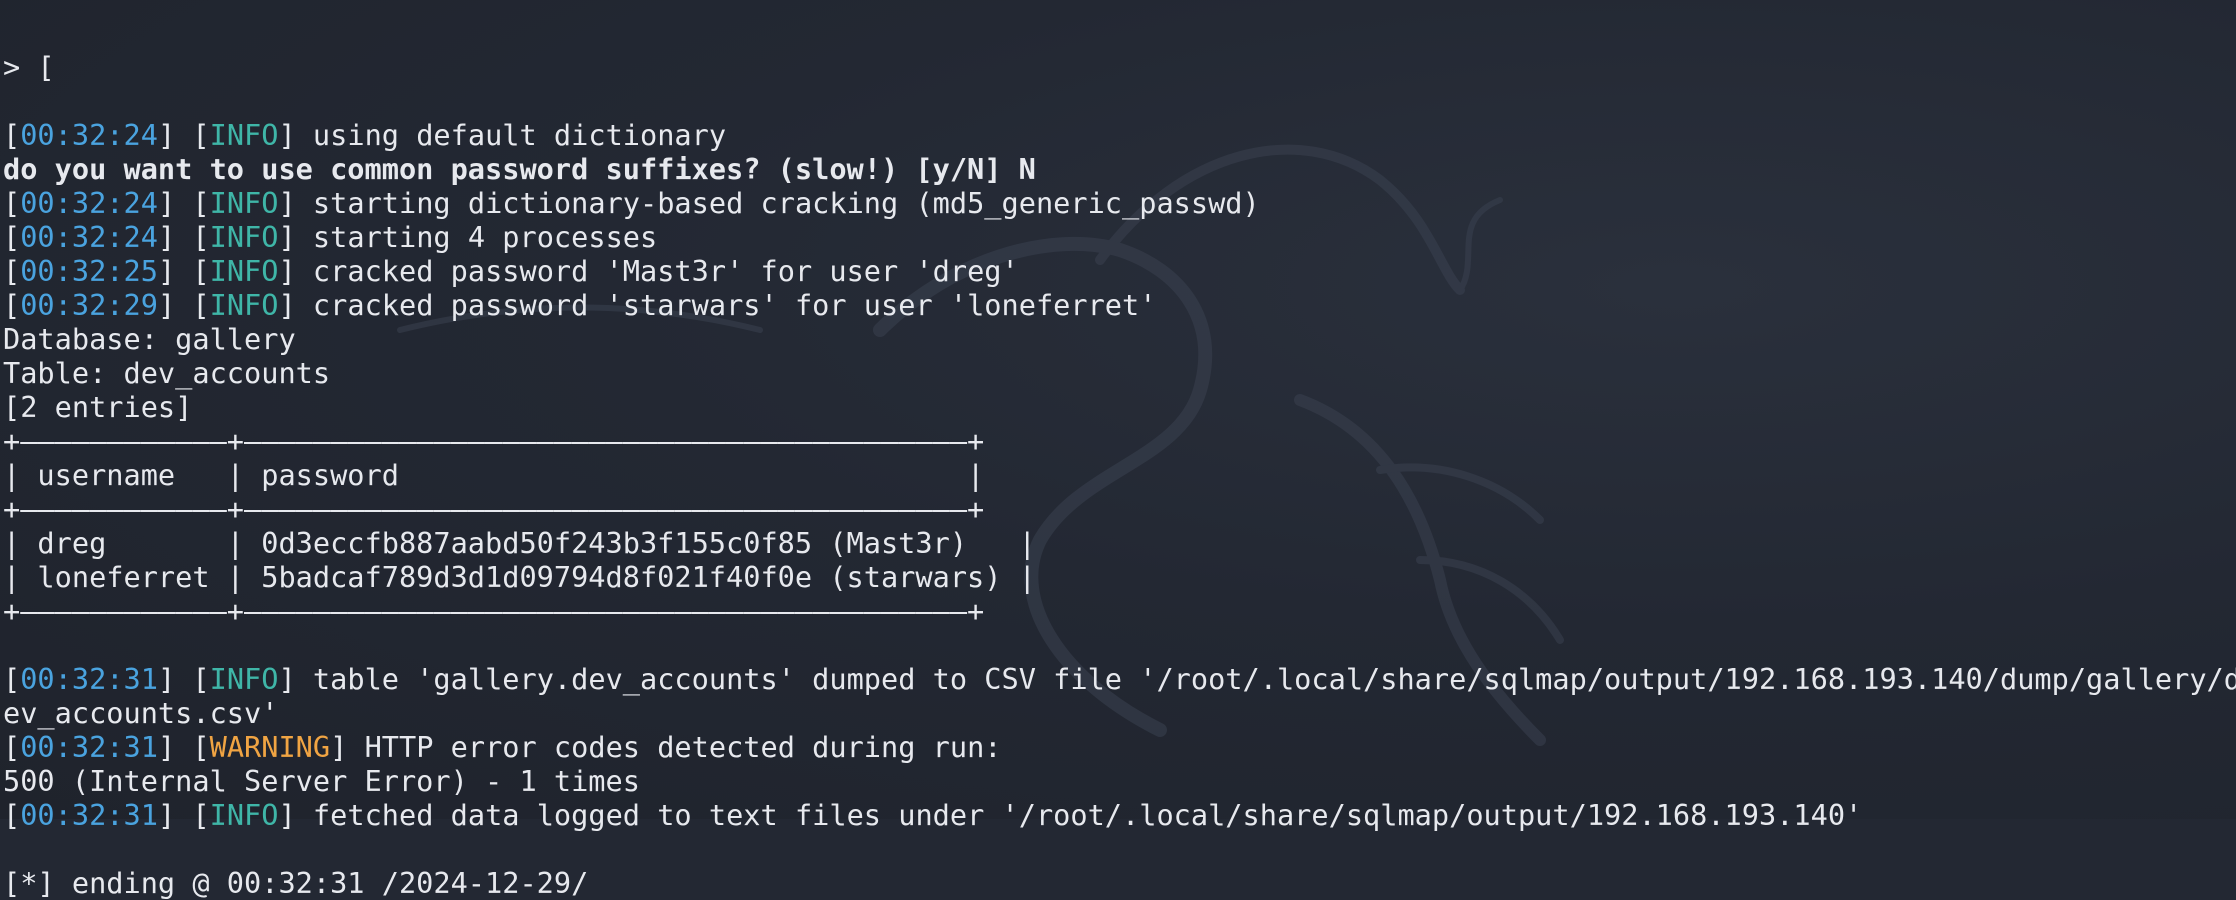 This screenshot has height=900, width=2236. Describe the element at coordinates (519, 135) in the screenshot. I see `log-message: using default dictionary` at that location.